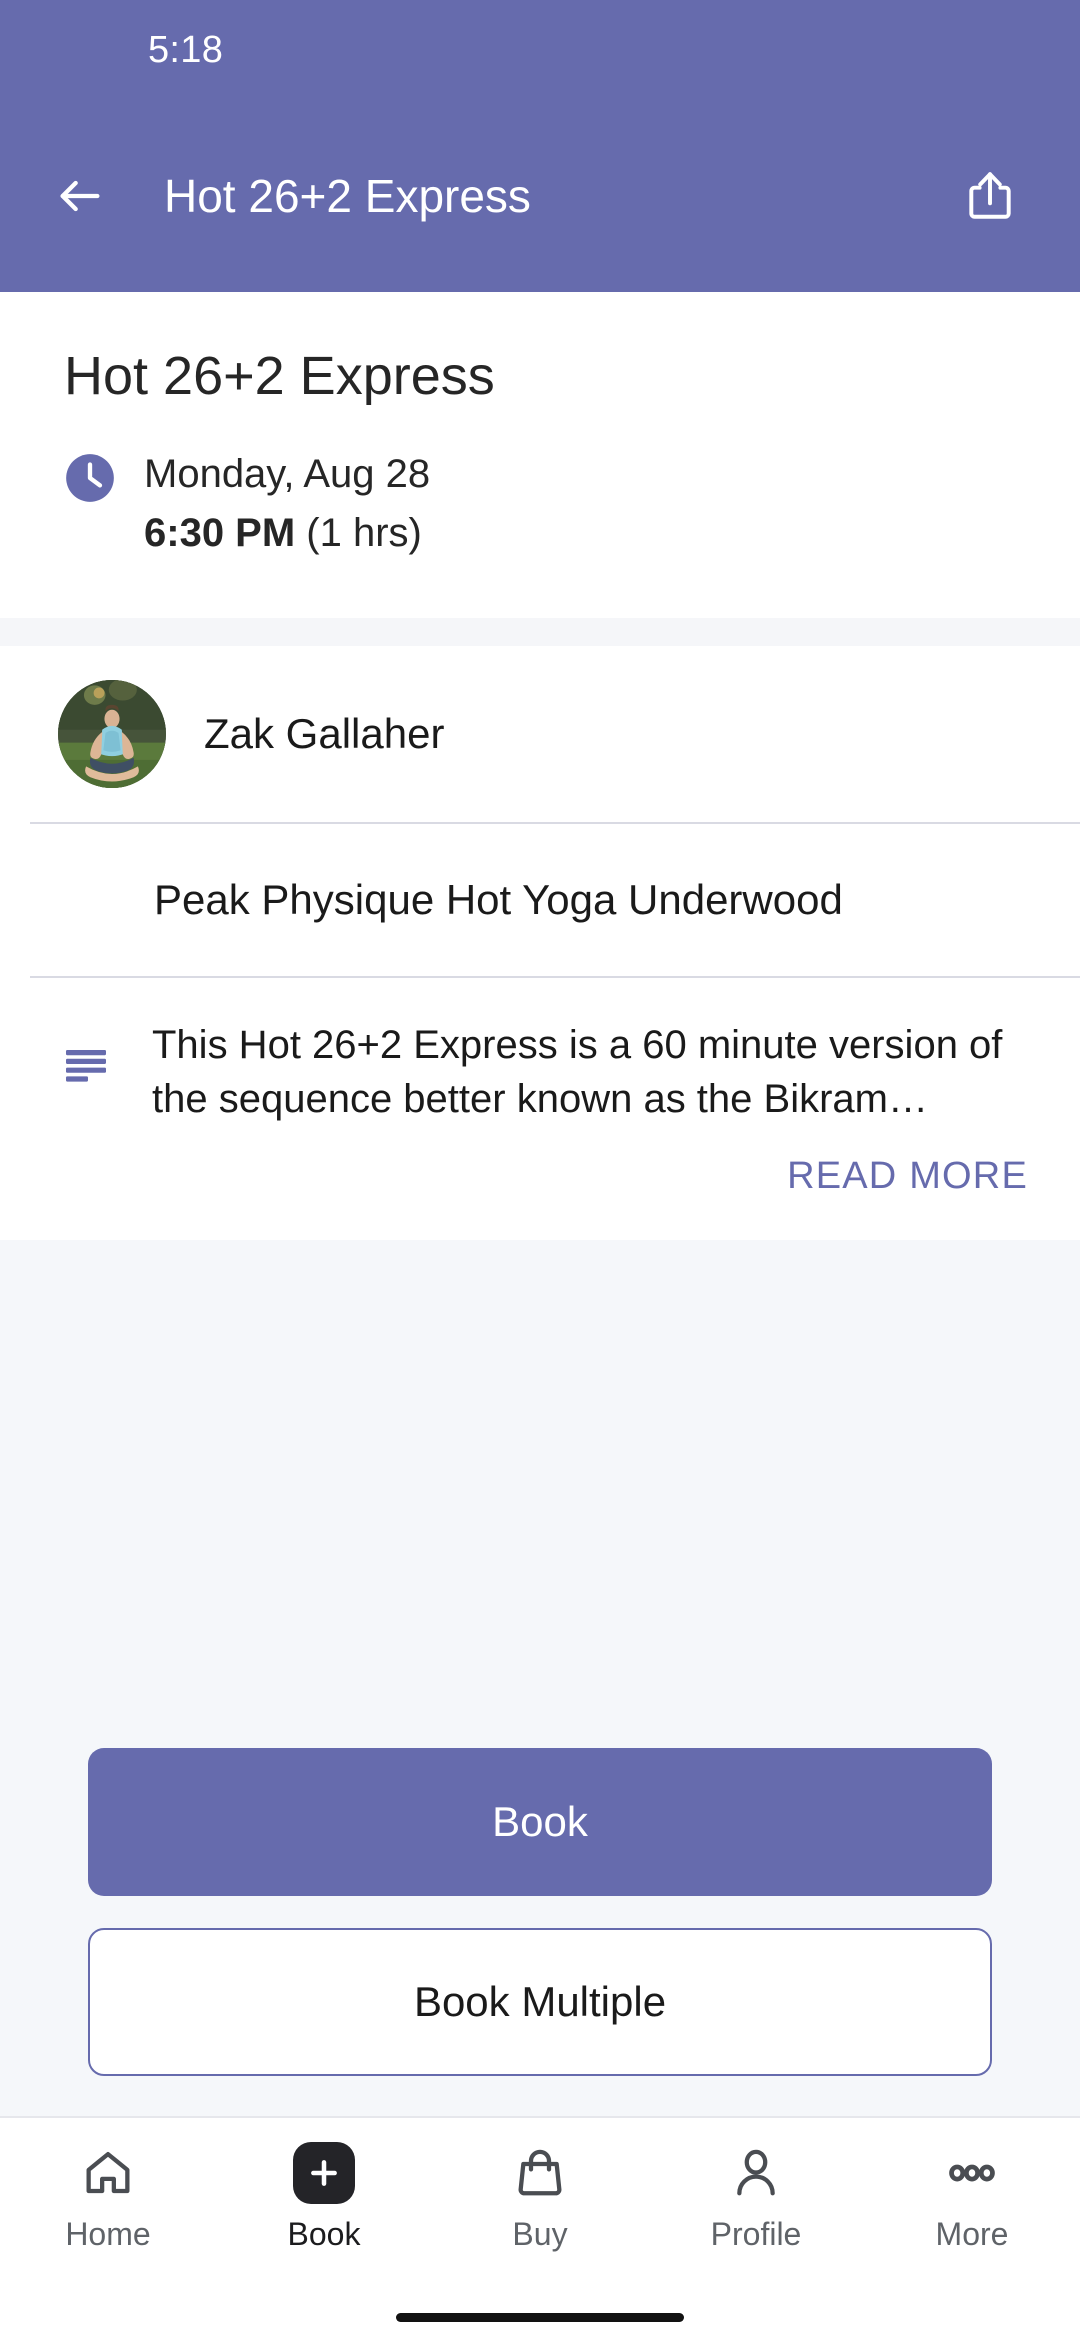 The height and width of the screenshot is (2340, 1080). I want to click on back-button, so click(80, 196).